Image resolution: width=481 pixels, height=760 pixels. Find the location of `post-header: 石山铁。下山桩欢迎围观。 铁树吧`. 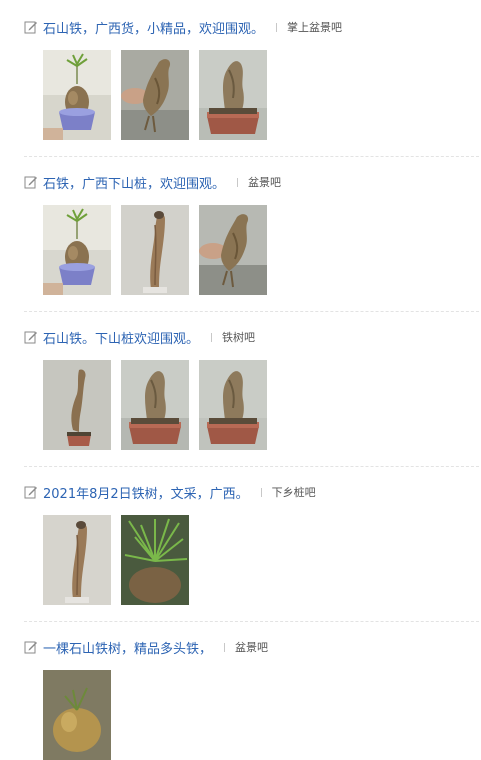

post-header: 石山铁。下山桩欢迎围观。 铁树吧 is located at coordinates (139, 337).